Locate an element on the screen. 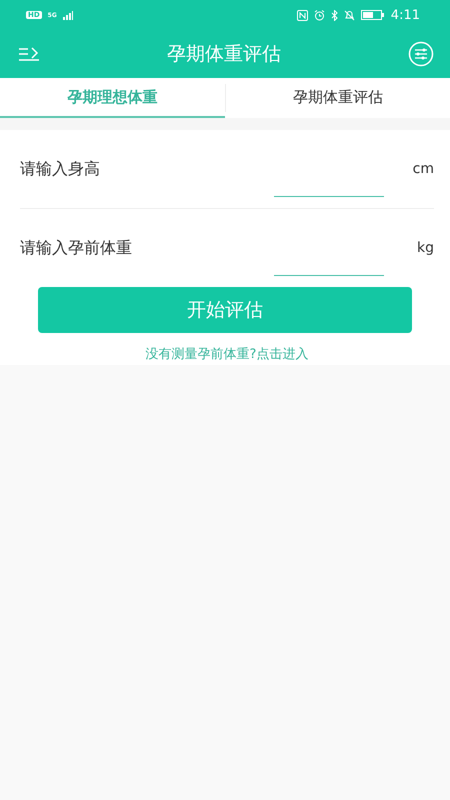 This screenshot has width=450, height=800. unit-label: cm is located at coordinates (423, 169).